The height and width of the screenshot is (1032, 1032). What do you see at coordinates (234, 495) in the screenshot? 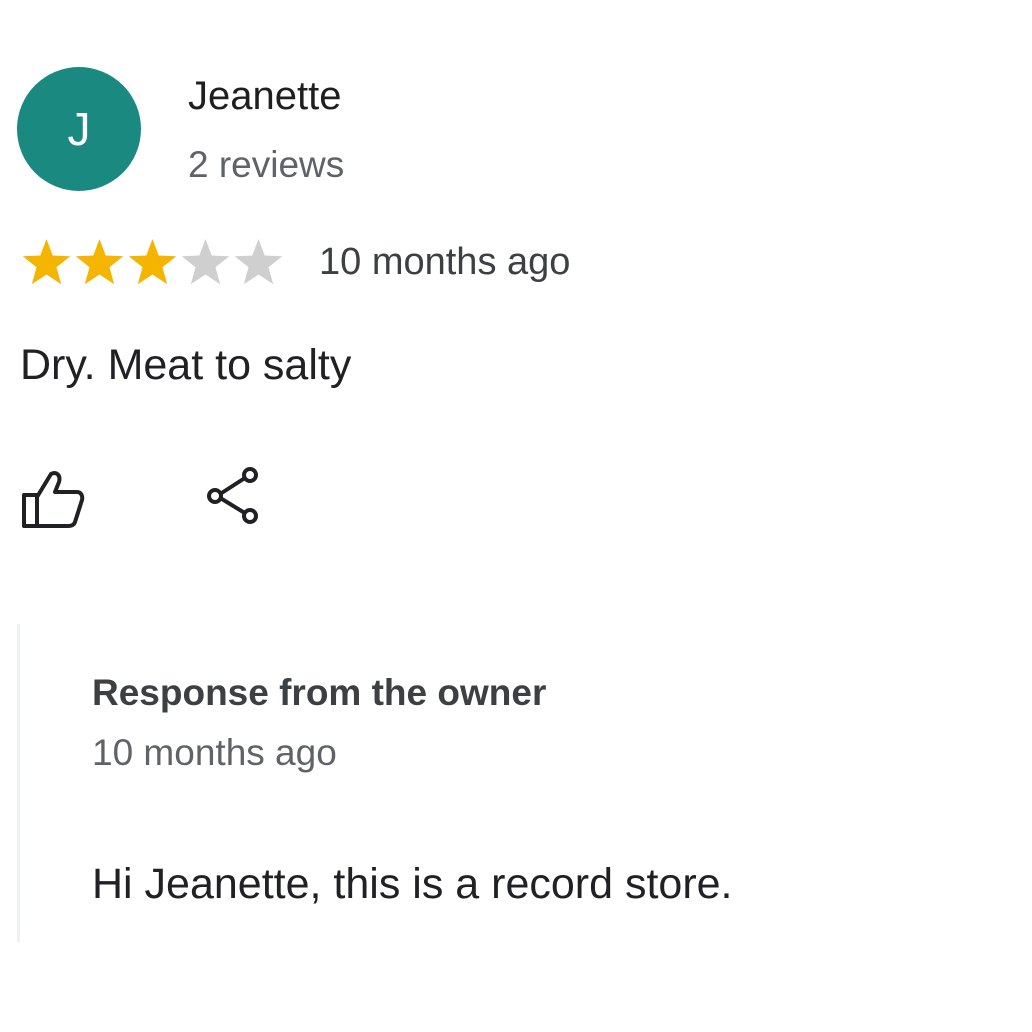
I see `share-icon` at bounding box center [234, 495].